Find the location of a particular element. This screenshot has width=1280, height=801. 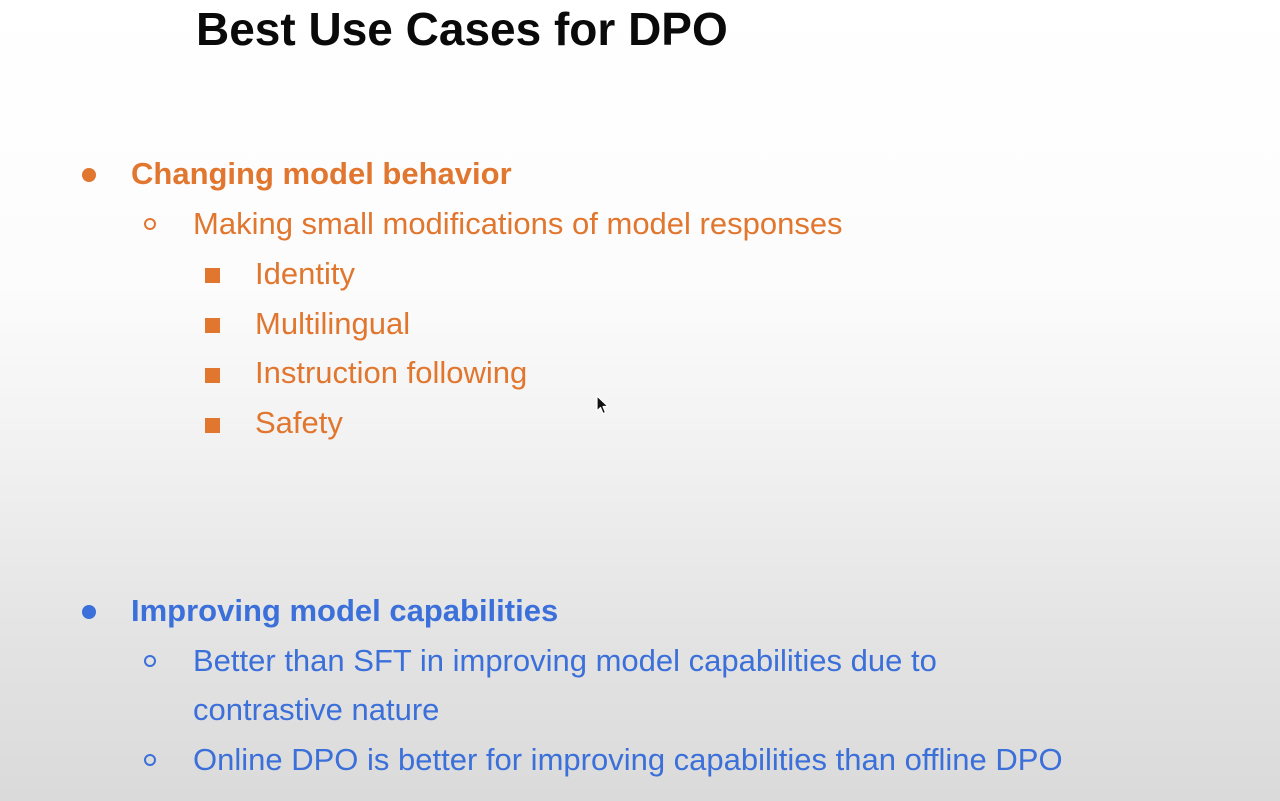

list-item-identity: Identity is located at coordinates (305, 273).